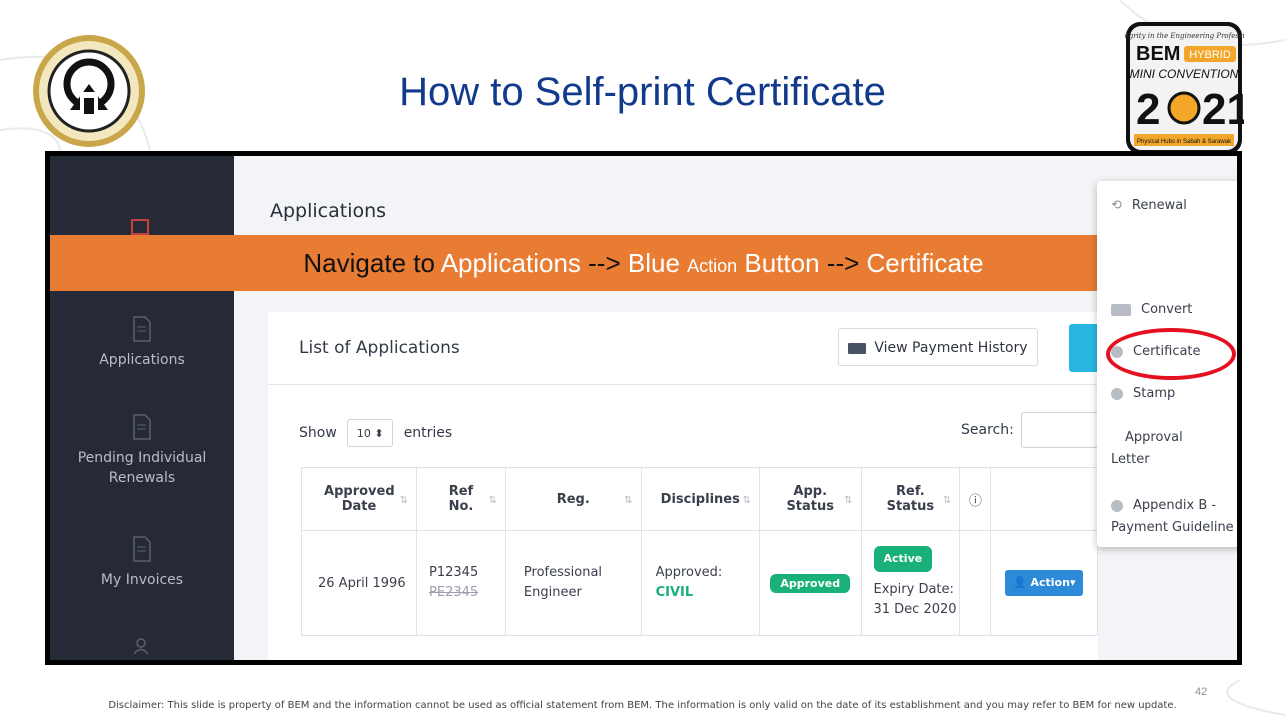 This screenshot has height=721, width=1285. Describe the element at coordinates (1149, 206) in the screenshot. I see `menu-item-renewal: ⟲ Renewal` at that location.